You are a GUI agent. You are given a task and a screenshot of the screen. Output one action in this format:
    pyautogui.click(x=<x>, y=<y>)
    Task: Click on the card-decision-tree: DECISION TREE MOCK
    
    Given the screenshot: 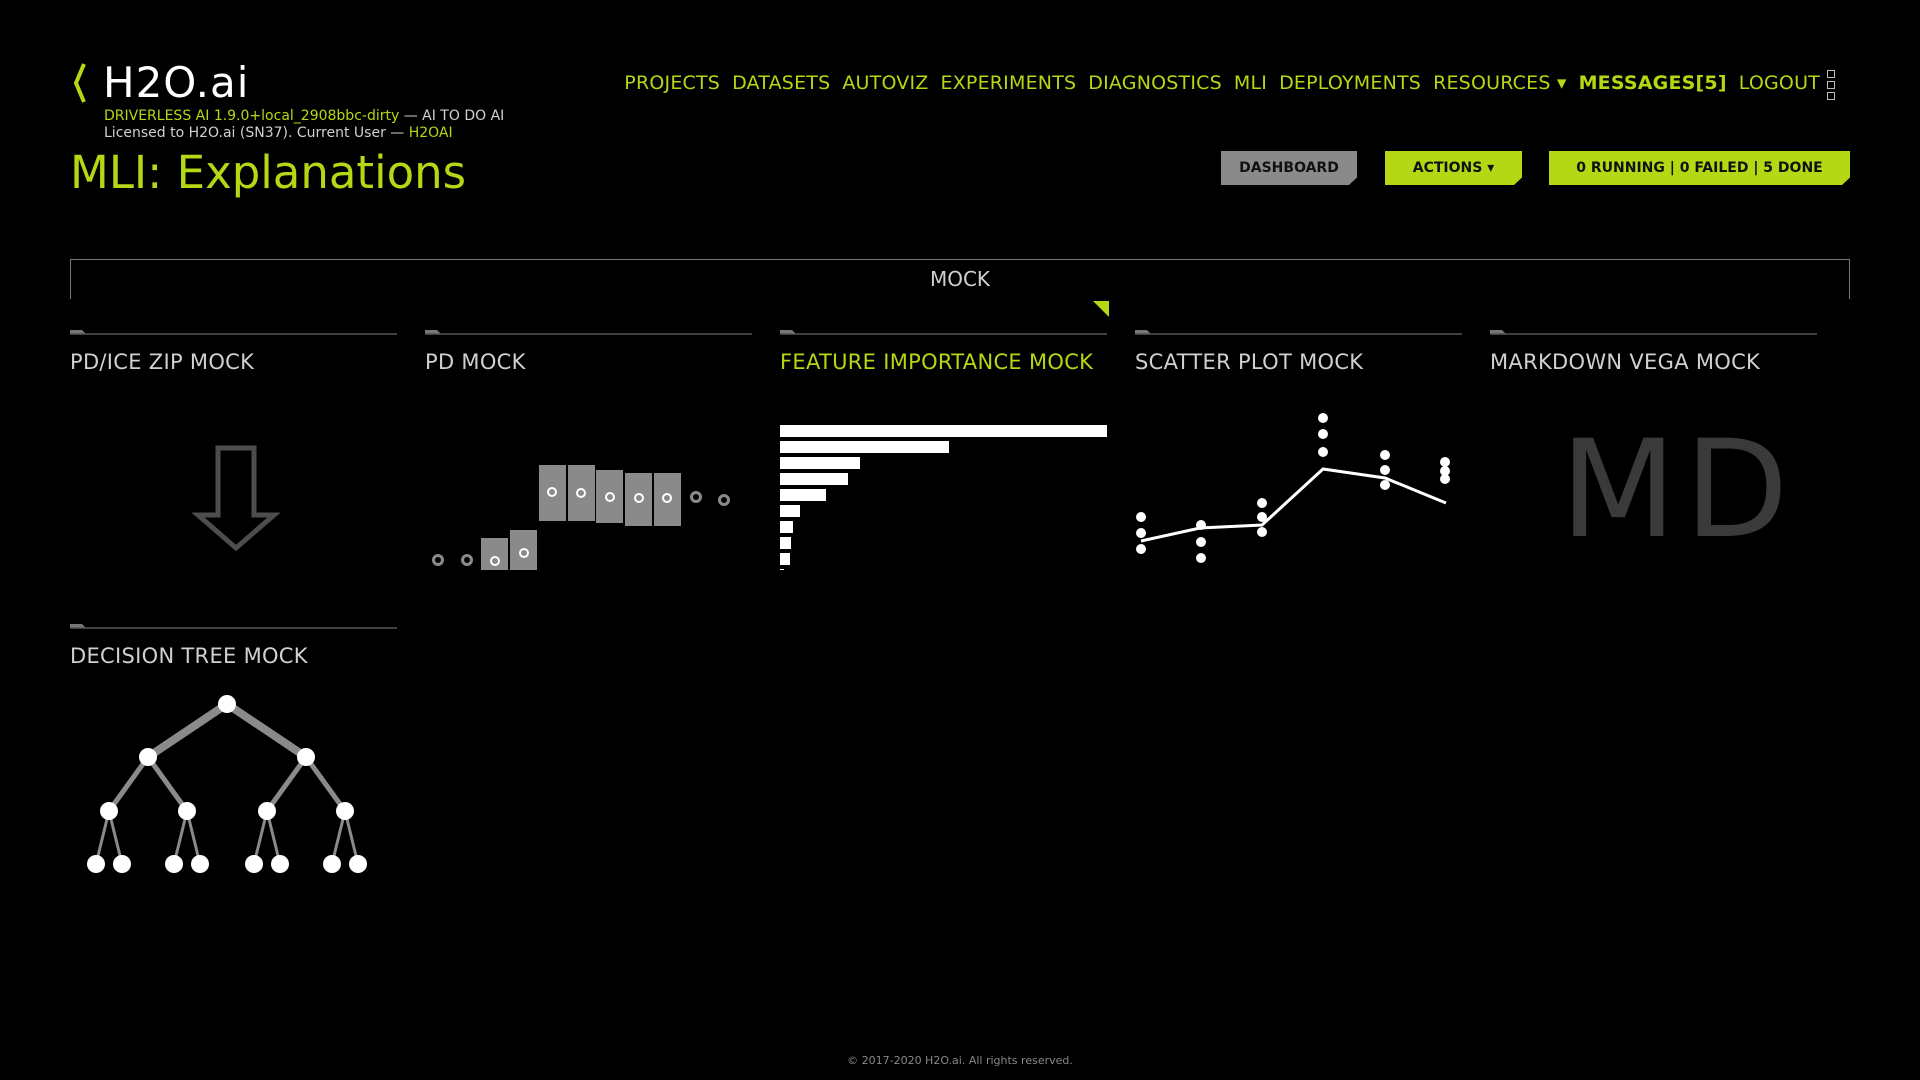 What is the action you would take?
    pyautogui.click(x=233, y=754)
    